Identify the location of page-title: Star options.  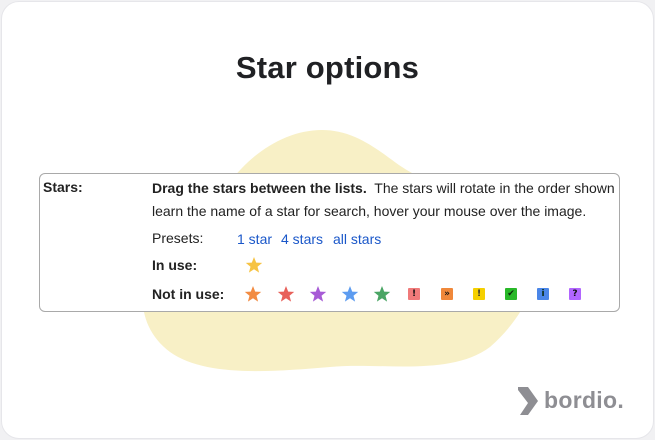
(327, 67).